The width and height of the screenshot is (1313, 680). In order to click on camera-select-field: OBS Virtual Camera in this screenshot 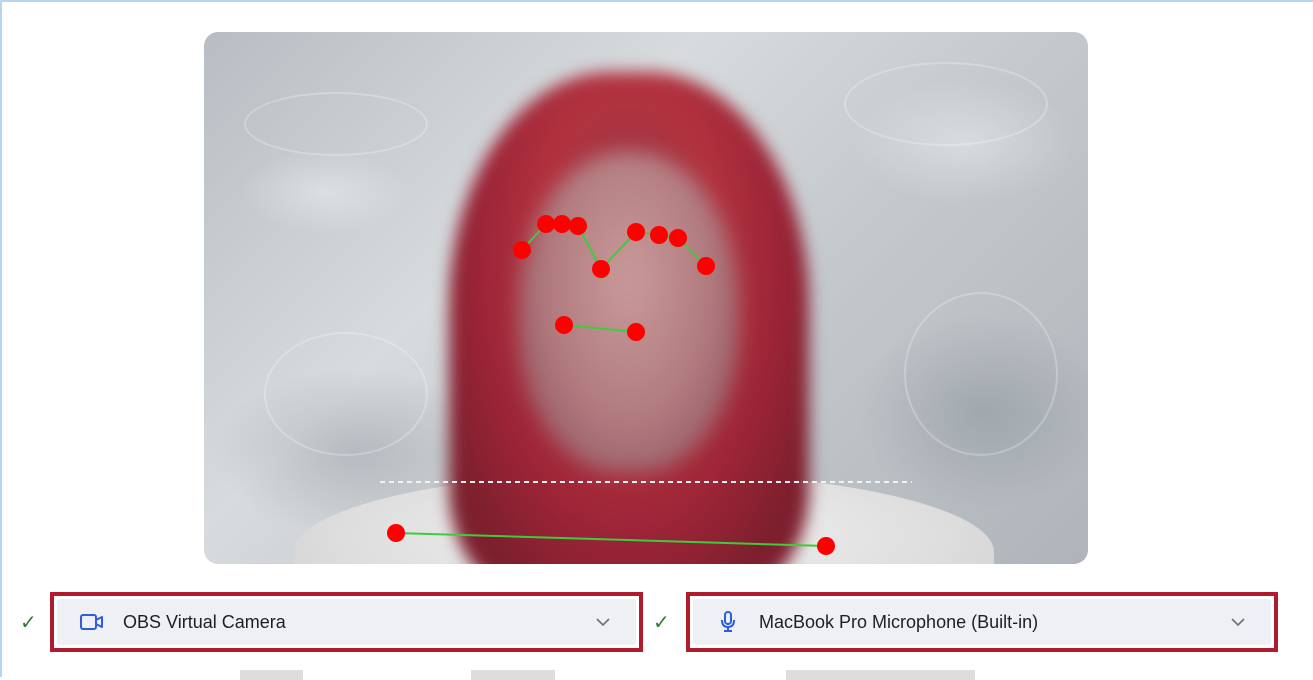, I will do `click(346, 622)`.